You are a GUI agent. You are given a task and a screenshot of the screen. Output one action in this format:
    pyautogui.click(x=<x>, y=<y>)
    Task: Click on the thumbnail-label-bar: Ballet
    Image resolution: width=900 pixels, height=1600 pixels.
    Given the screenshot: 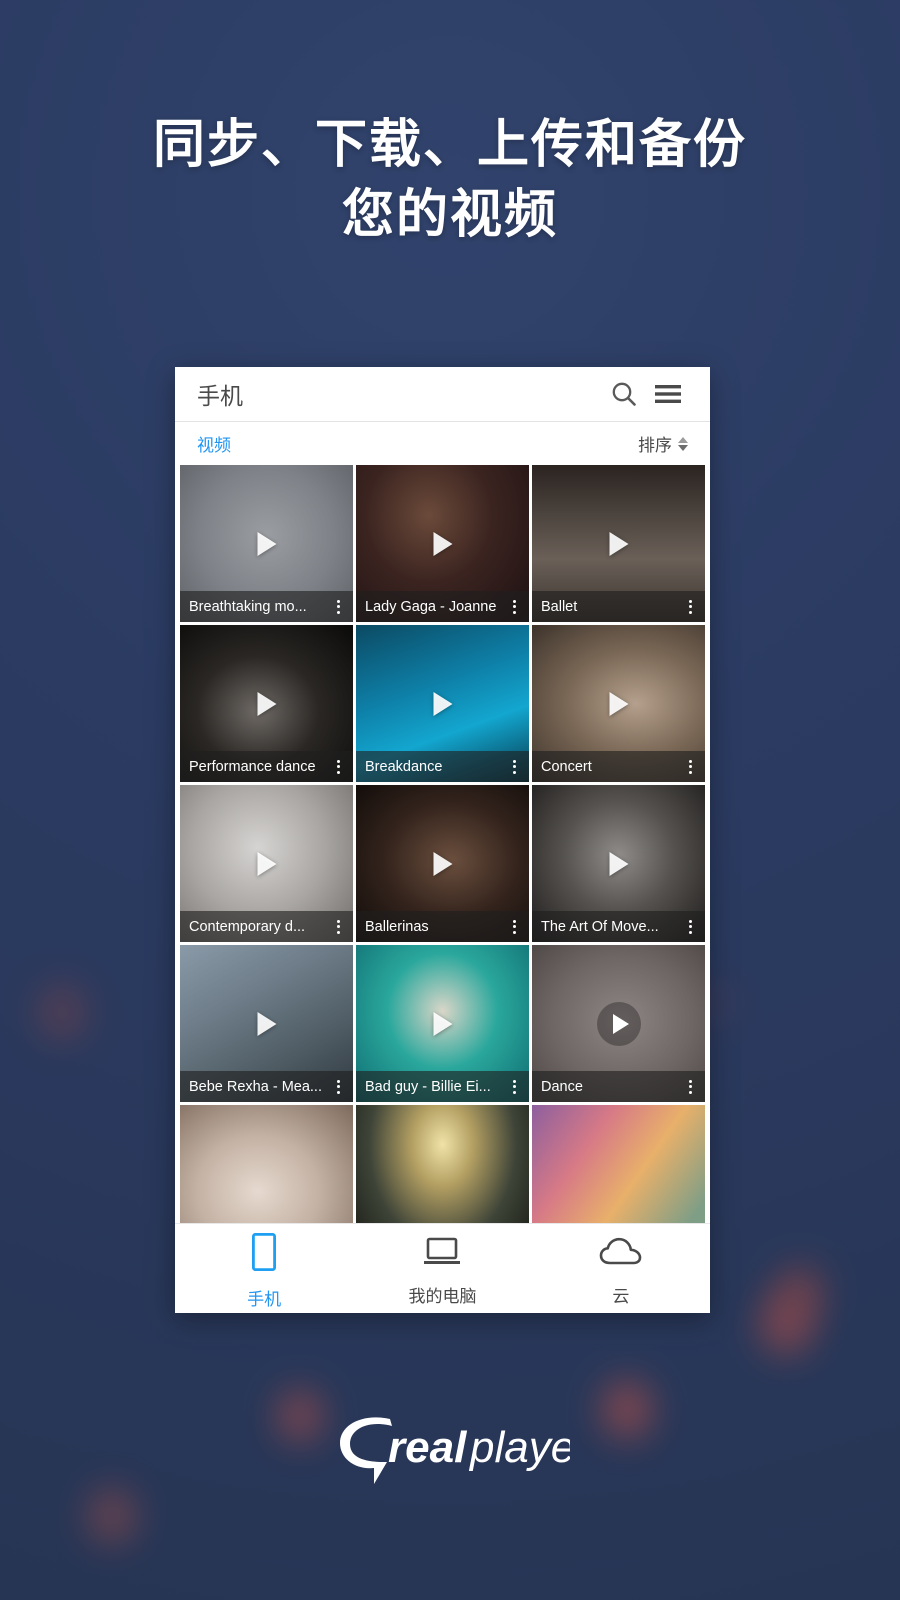 What is the action you would take?
    pyautogui.click(x=618, y=606)
    